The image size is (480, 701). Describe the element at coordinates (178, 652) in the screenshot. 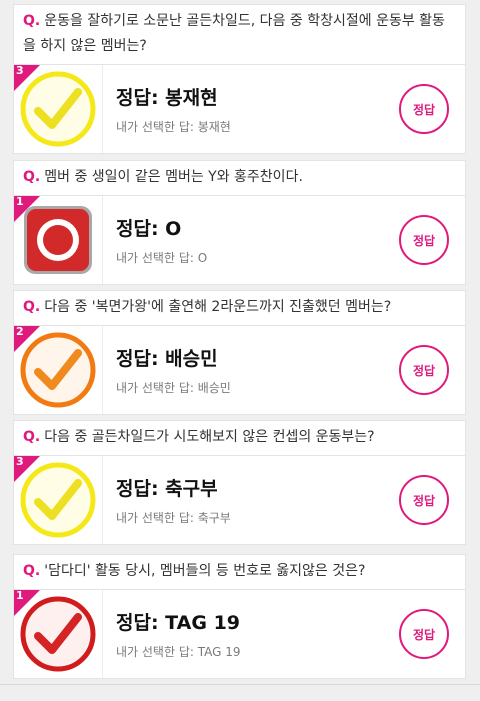

I see `my-answer: 내가 선택한 답: TAG 19` at that location.